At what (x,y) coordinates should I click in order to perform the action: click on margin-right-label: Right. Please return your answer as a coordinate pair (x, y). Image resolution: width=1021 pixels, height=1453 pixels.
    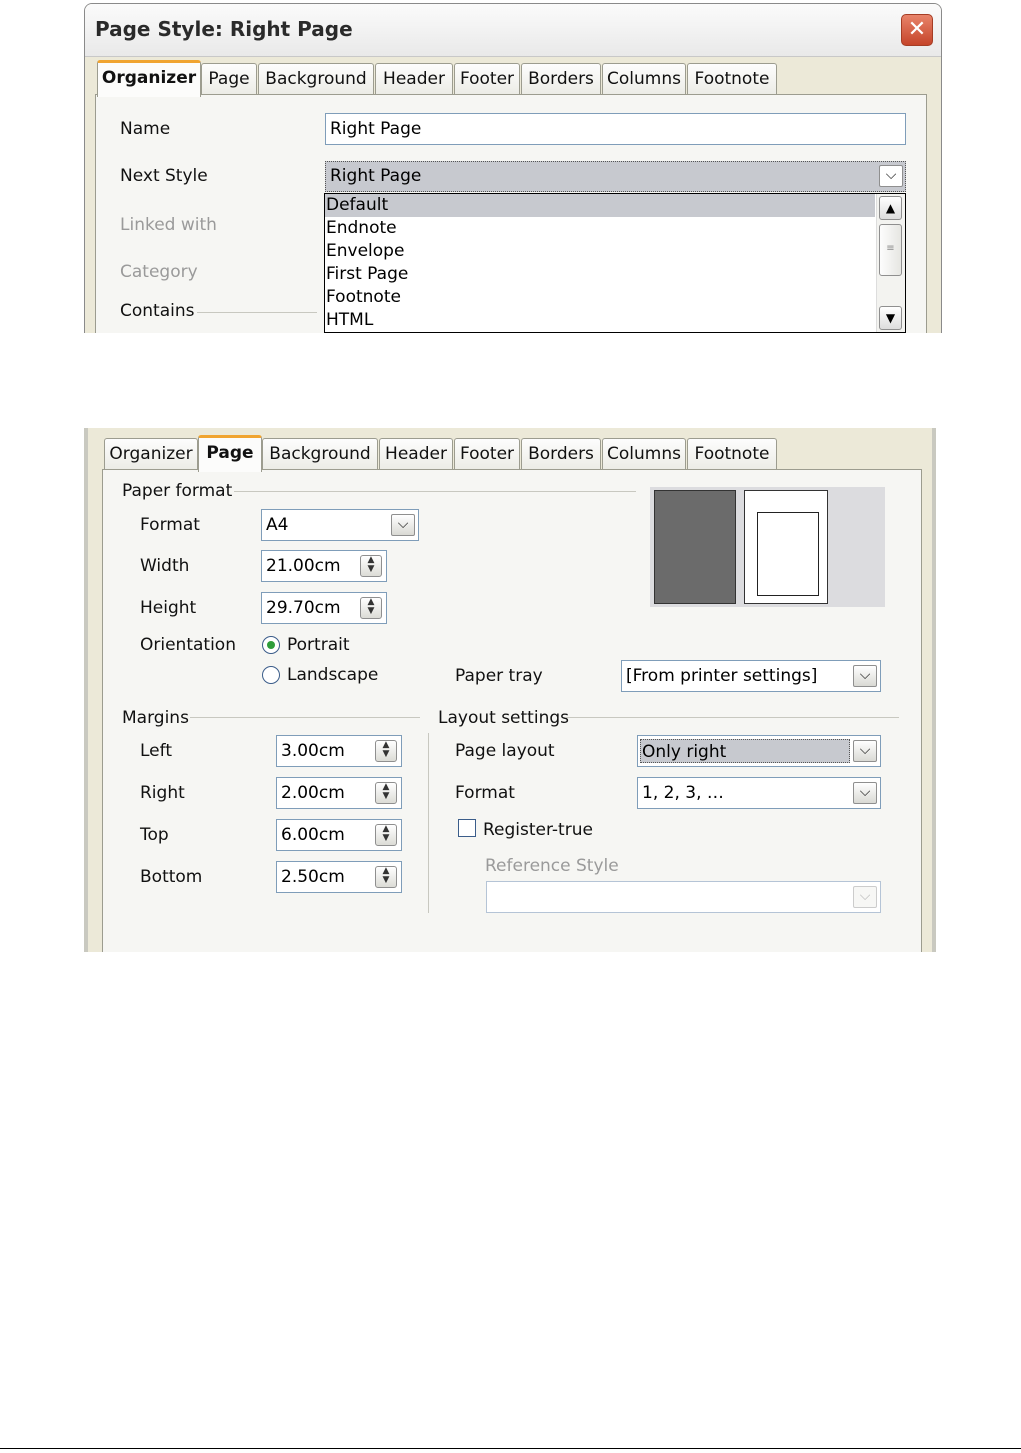
    Looking at the image, I should click on (162, 793).